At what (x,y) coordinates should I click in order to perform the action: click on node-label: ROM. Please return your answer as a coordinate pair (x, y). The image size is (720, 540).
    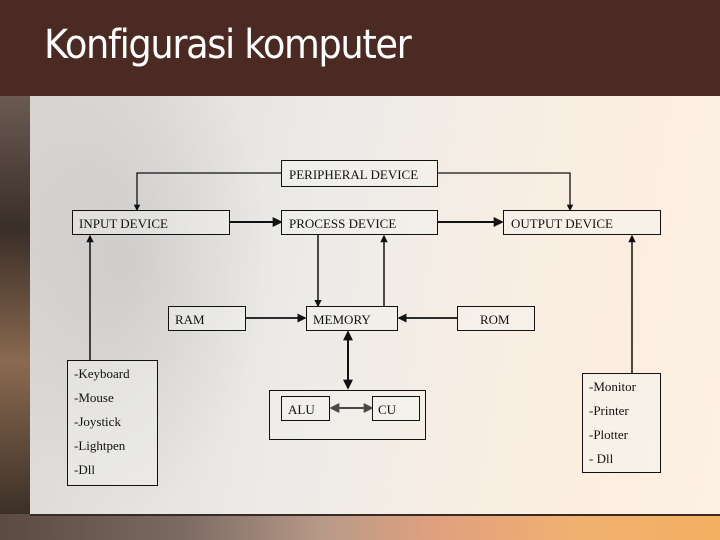
    Looking at the image, I should click on (495, 319).